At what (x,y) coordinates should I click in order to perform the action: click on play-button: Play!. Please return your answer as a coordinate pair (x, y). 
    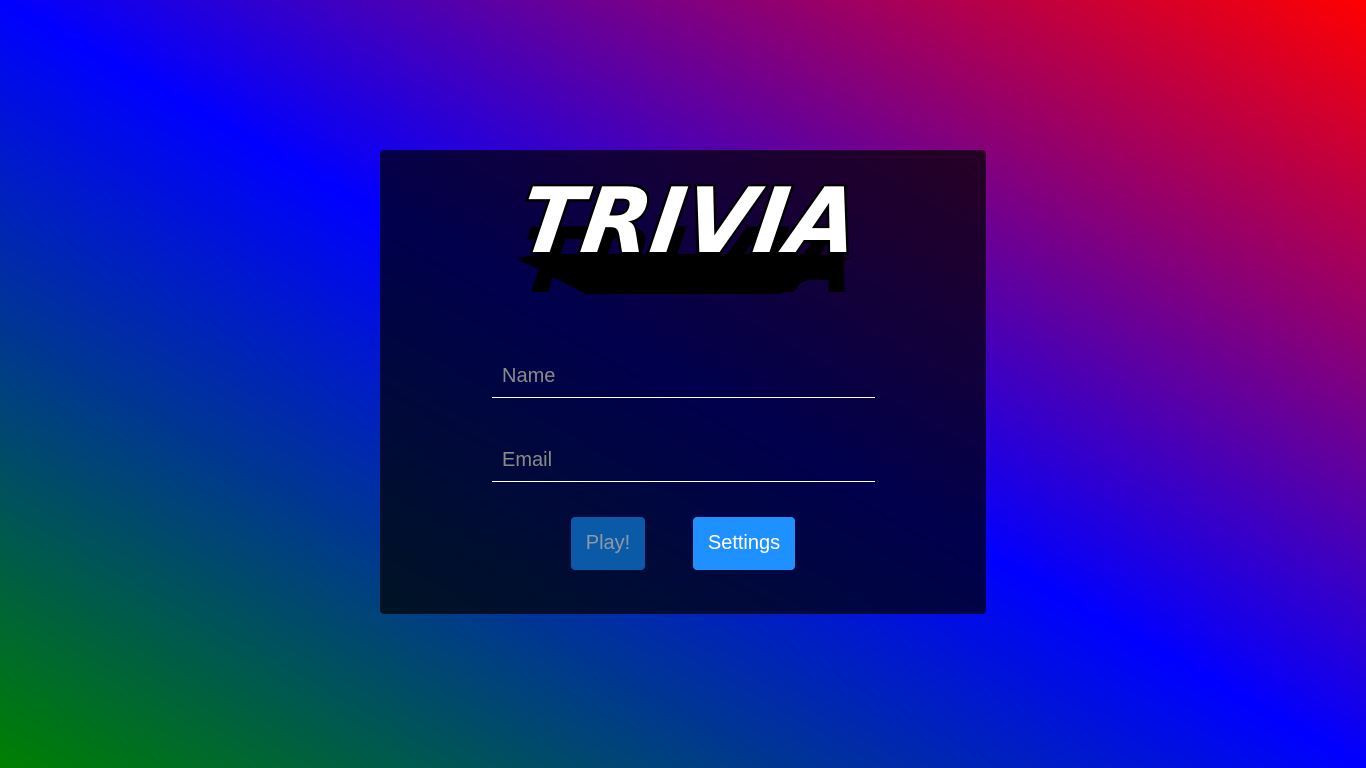
    Looking at the image, I should click on (608, 543).